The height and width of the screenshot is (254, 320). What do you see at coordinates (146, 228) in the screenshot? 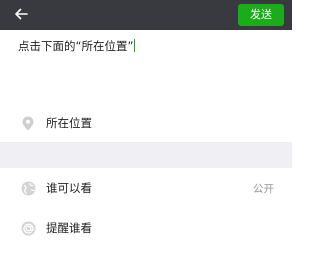
I see `mention-option: 提醒谁看` at bounding box center [146, 228].